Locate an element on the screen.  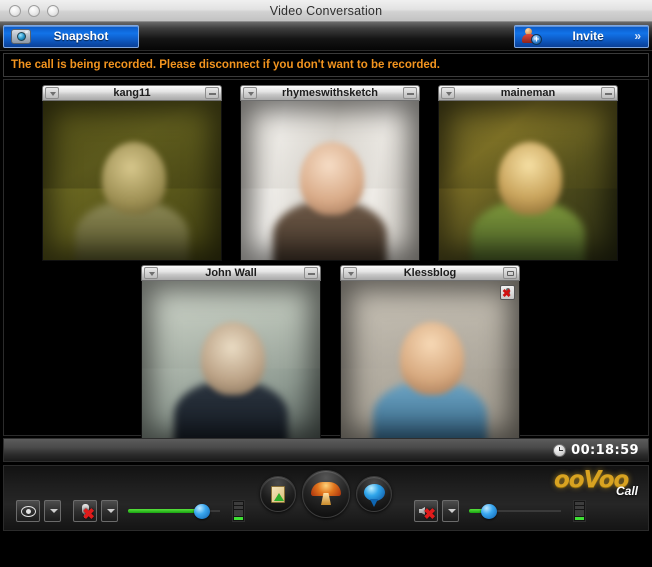
invite-button: + Invite » is located at coordinates (581, 36).